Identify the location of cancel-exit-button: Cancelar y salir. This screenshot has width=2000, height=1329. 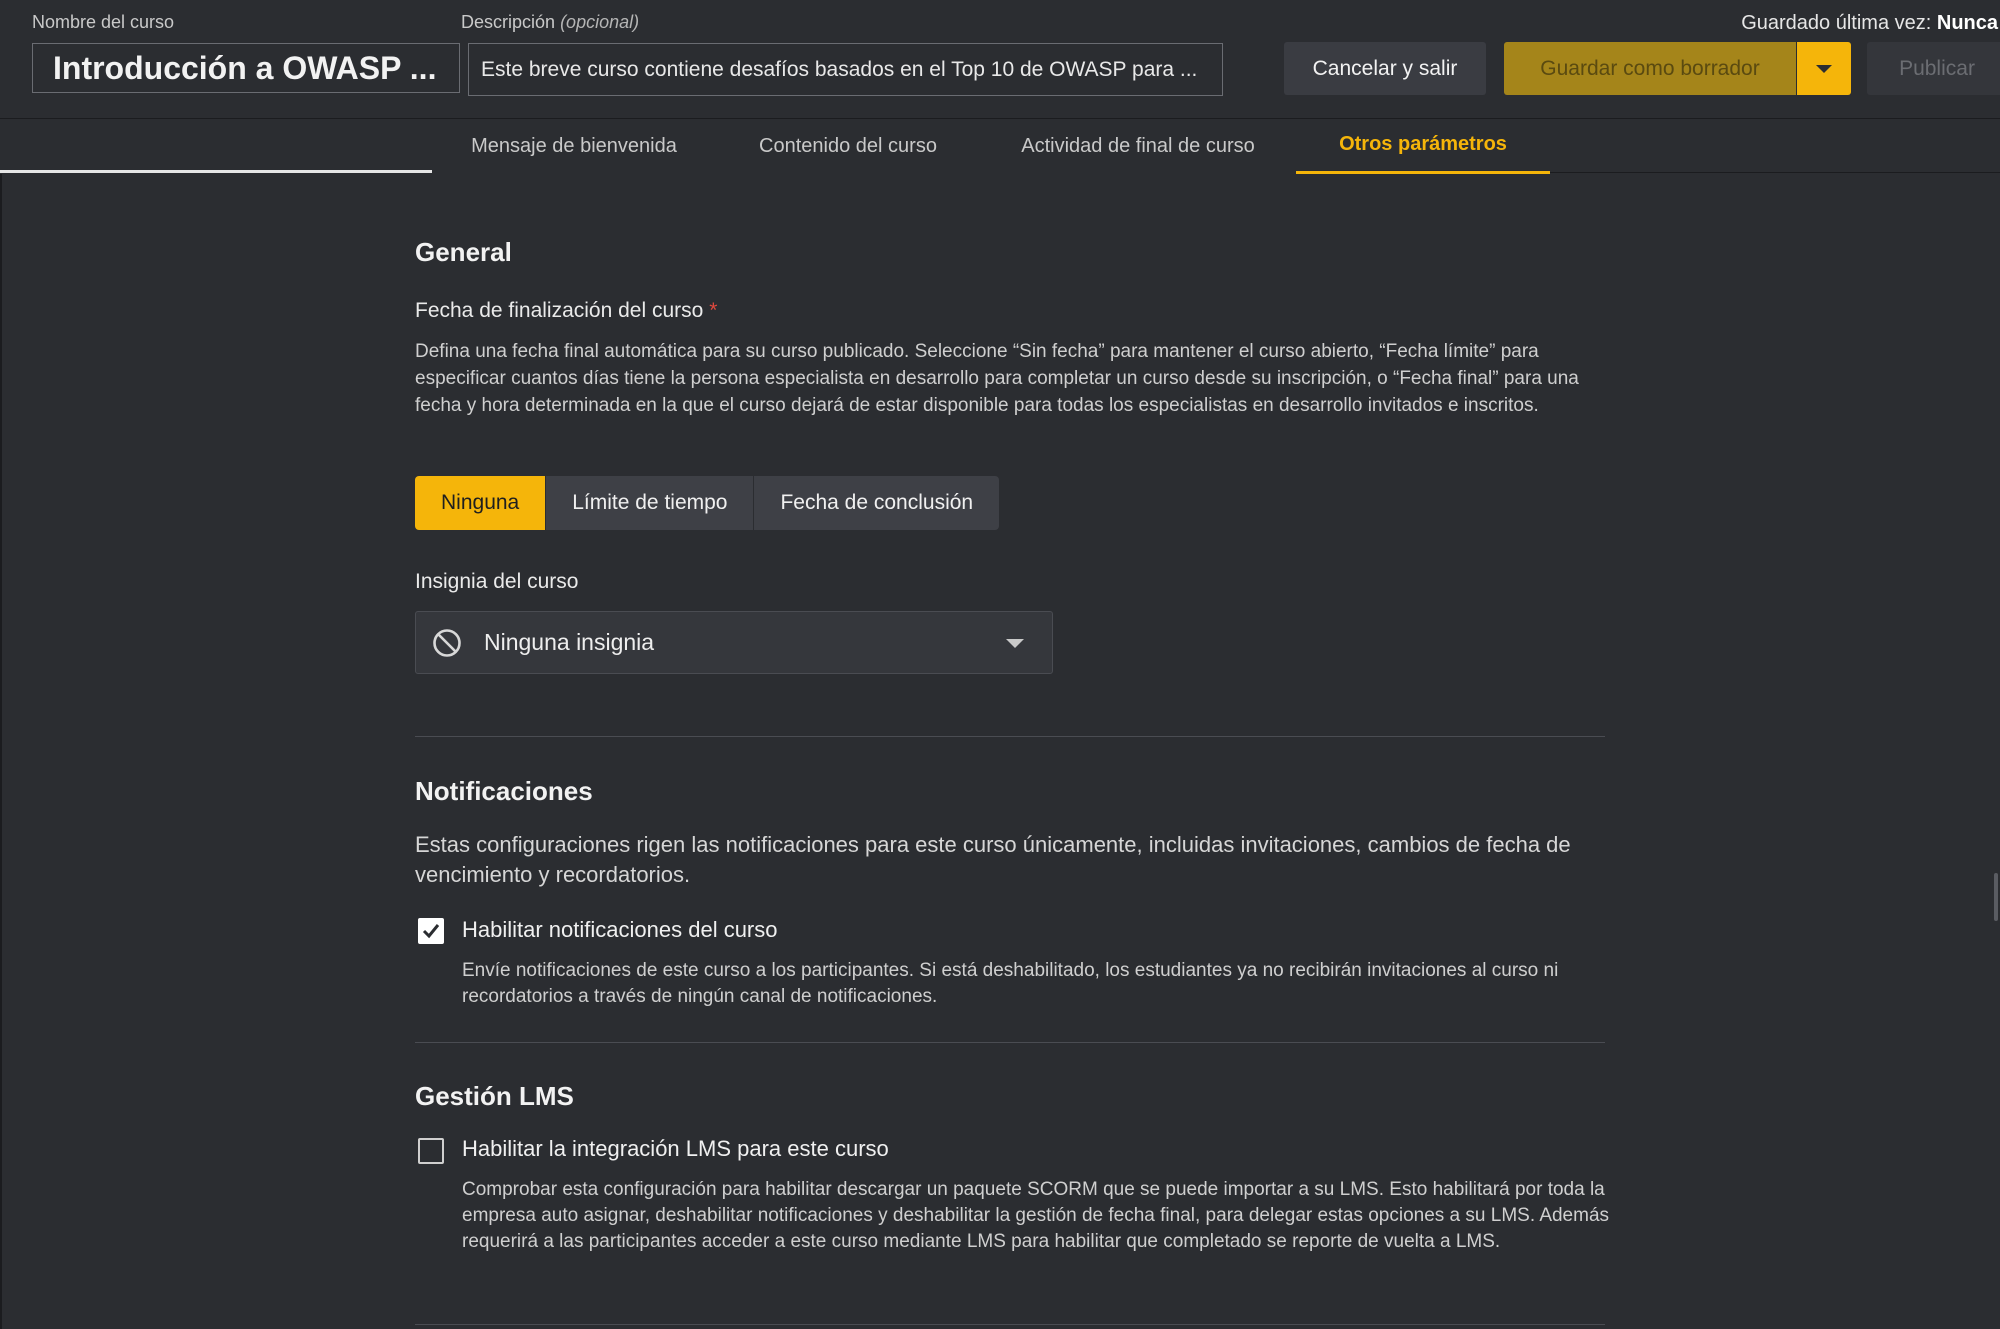
(1385, 68).